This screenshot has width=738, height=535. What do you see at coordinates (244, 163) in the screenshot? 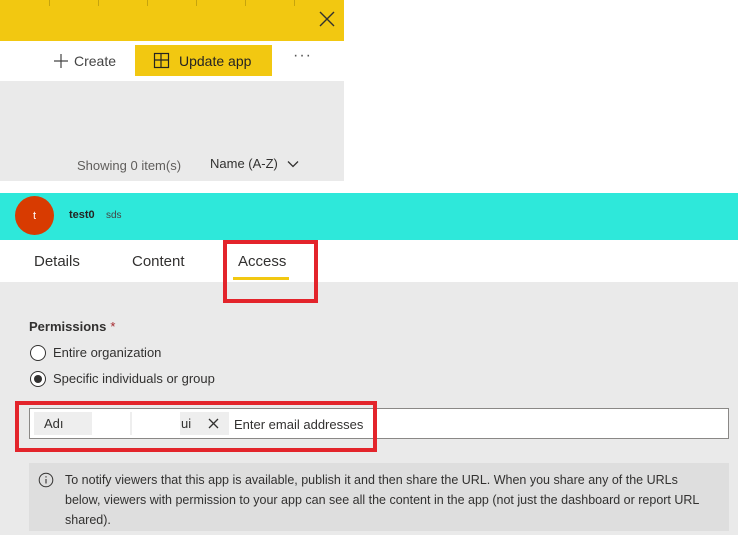
I see `sort-label: Name (A-Z)` at bounding box center [244, 163].